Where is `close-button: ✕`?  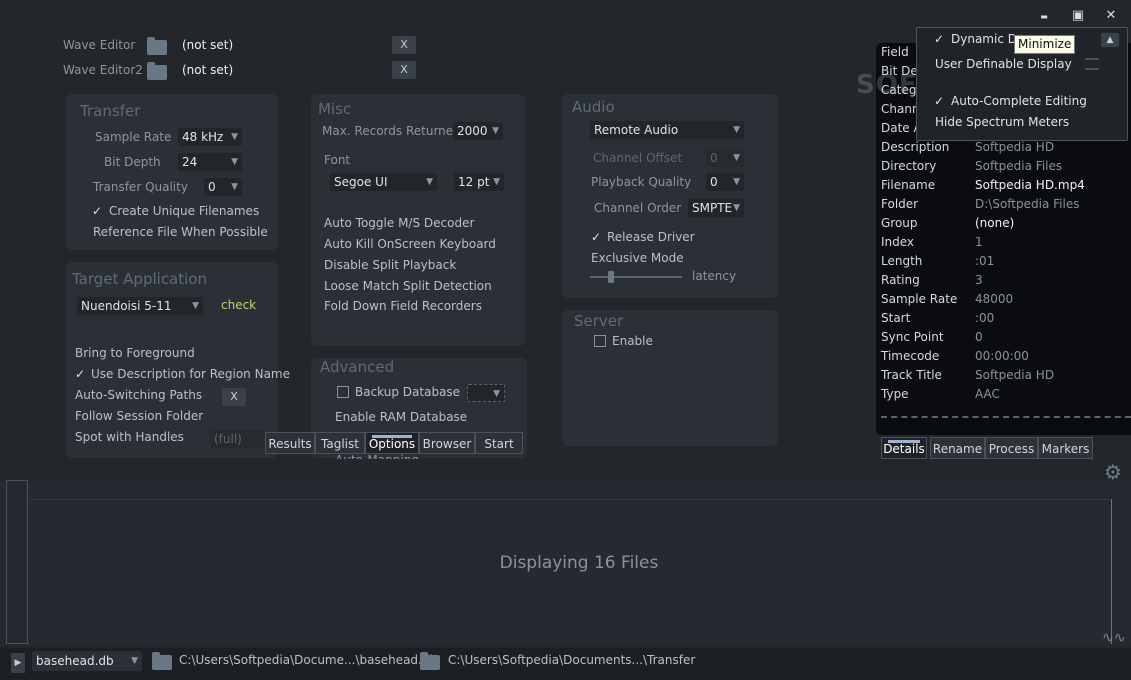
close-button: ✕ is located at coordinates (1111, 16).